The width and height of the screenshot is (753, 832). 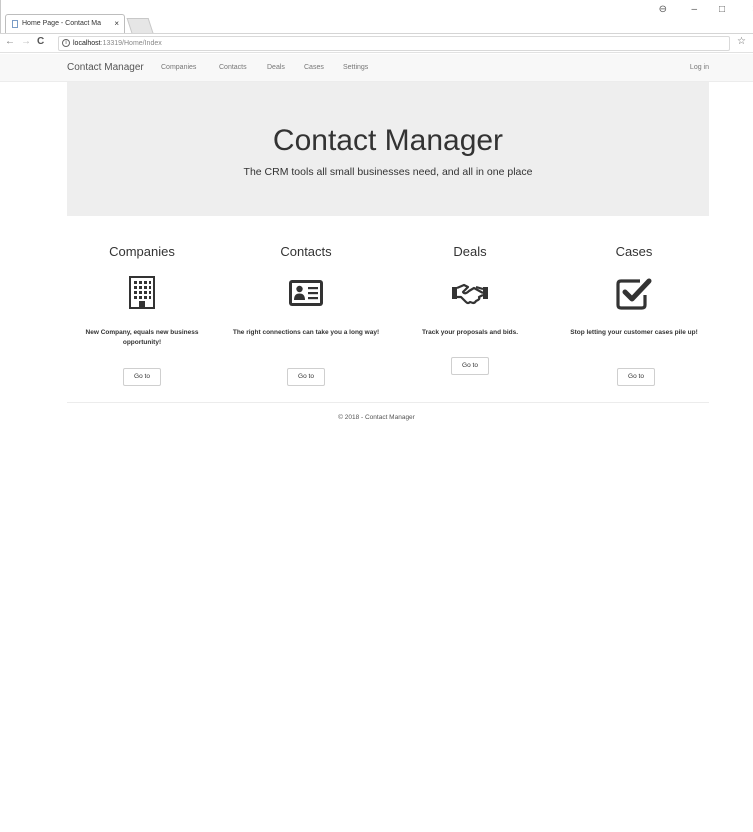 What do you see at coordinates (66, 43) in the screenshot?
I see `info-icon: i` at bounding box center [66, 43].